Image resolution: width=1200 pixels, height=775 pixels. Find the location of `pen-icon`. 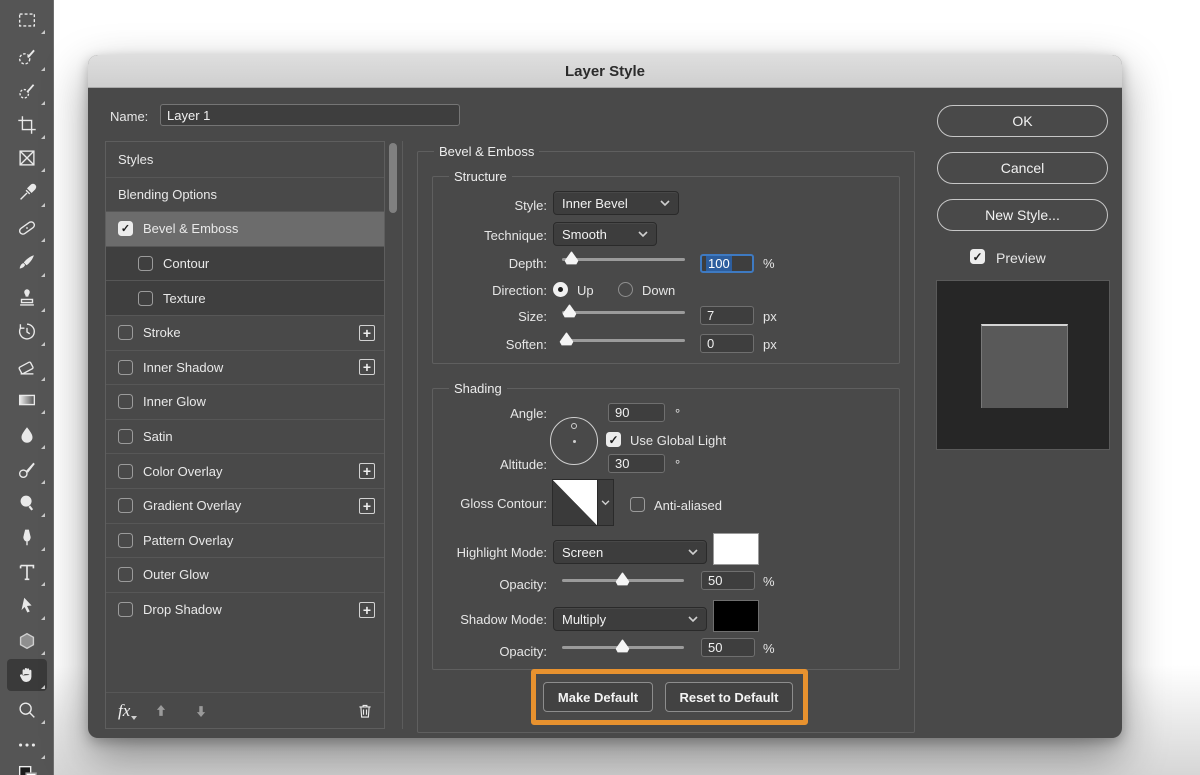

pen-icon is located at coordinates (27, 537).